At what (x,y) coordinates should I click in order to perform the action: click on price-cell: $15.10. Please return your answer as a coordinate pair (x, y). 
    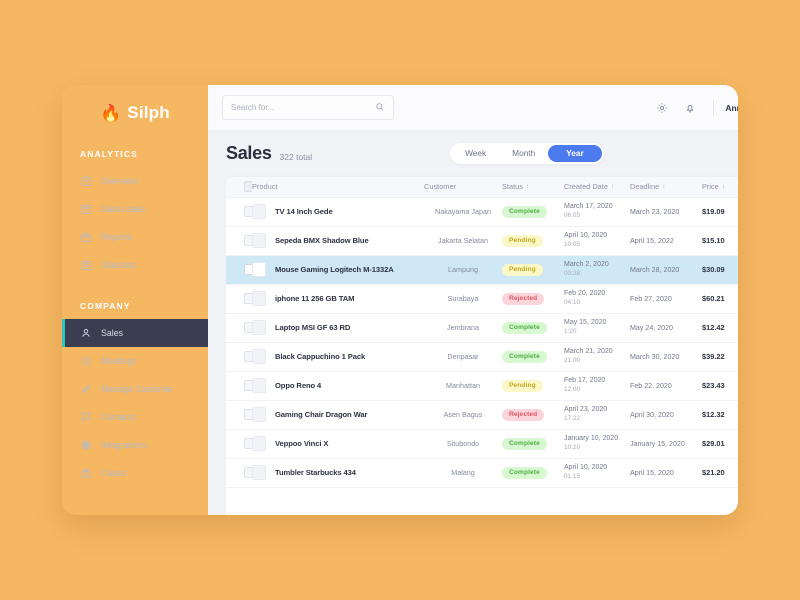
    Looking at the image, I should click on (713, 240).